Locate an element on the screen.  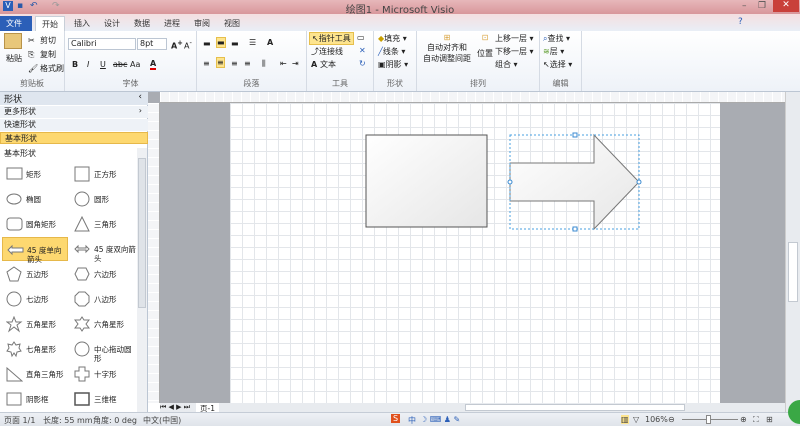
tab-insert: 插入 is located at coordinates (82, 23).